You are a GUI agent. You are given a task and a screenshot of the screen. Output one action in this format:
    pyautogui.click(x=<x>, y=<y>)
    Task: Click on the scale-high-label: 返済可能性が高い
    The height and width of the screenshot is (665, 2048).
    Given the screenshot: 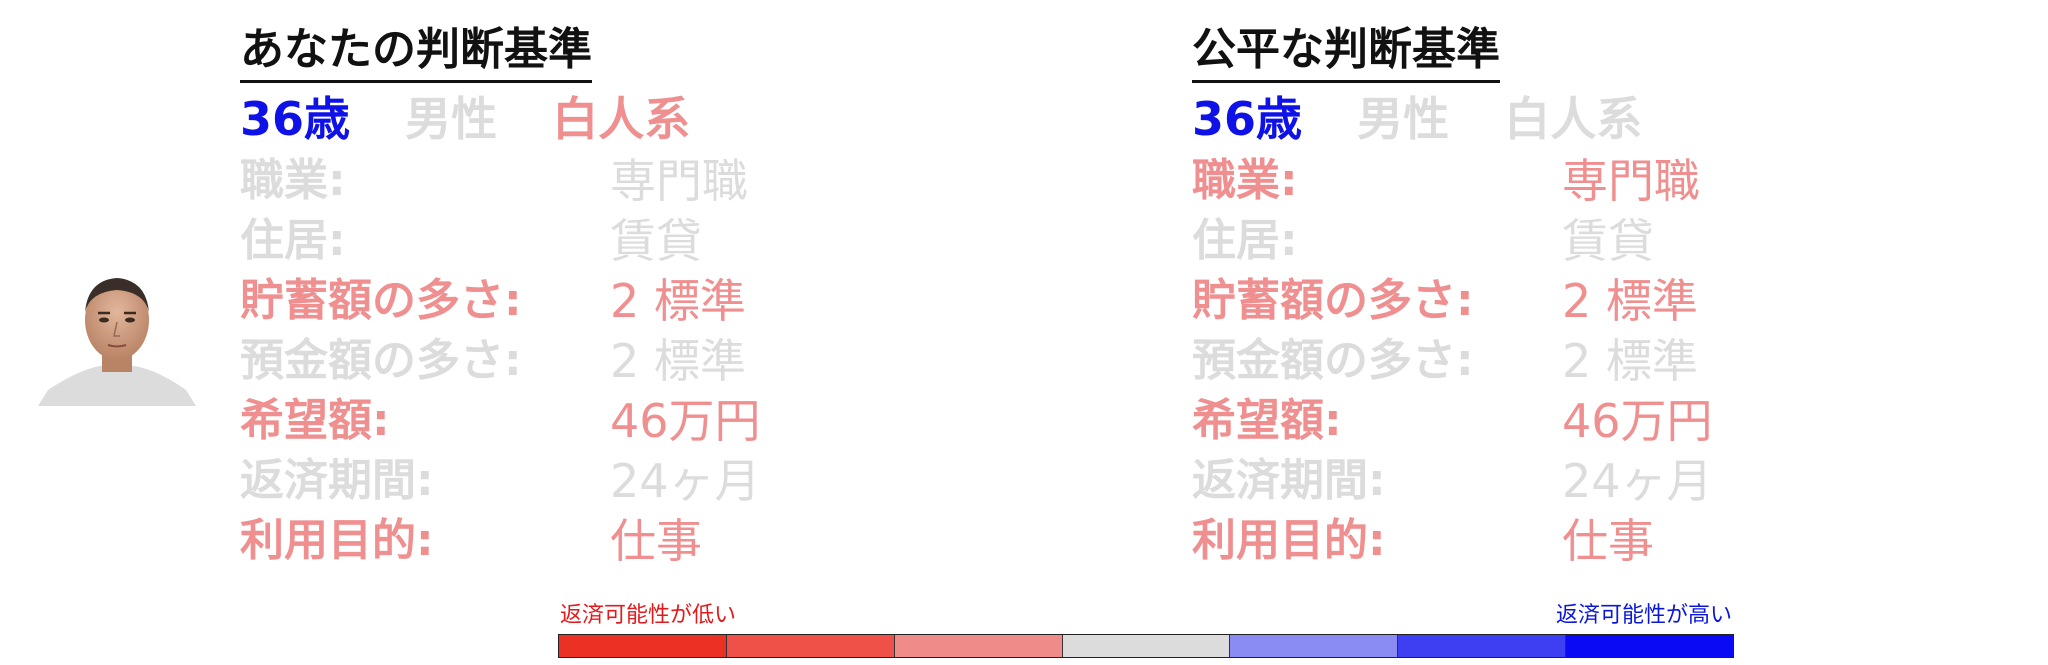 What is the action you would take?
    pyautogui.click(x=1643, y=615)
    